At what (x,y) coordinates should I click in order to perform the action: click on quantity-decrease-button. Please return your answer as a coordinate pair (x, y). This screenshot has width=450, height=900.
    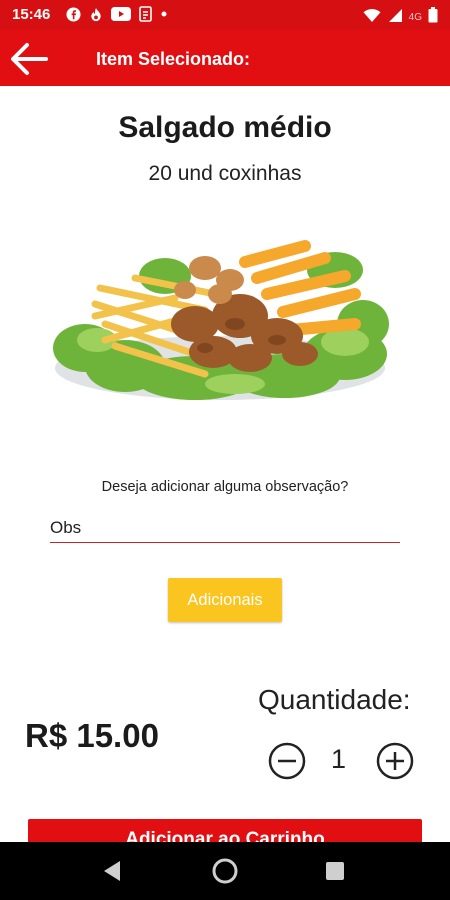
    Looking at the image, I should click on (287, 761).